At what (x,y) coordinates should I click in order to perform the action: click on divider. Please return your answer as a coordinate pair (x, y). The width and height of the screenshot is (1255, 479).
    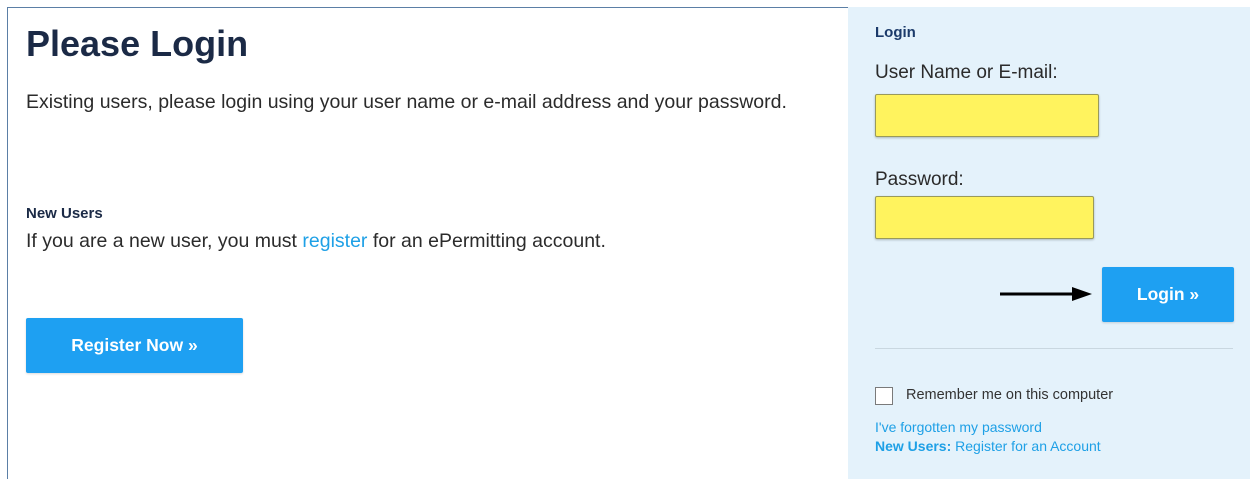
    Looking at the image, I should click on (1054, 348).